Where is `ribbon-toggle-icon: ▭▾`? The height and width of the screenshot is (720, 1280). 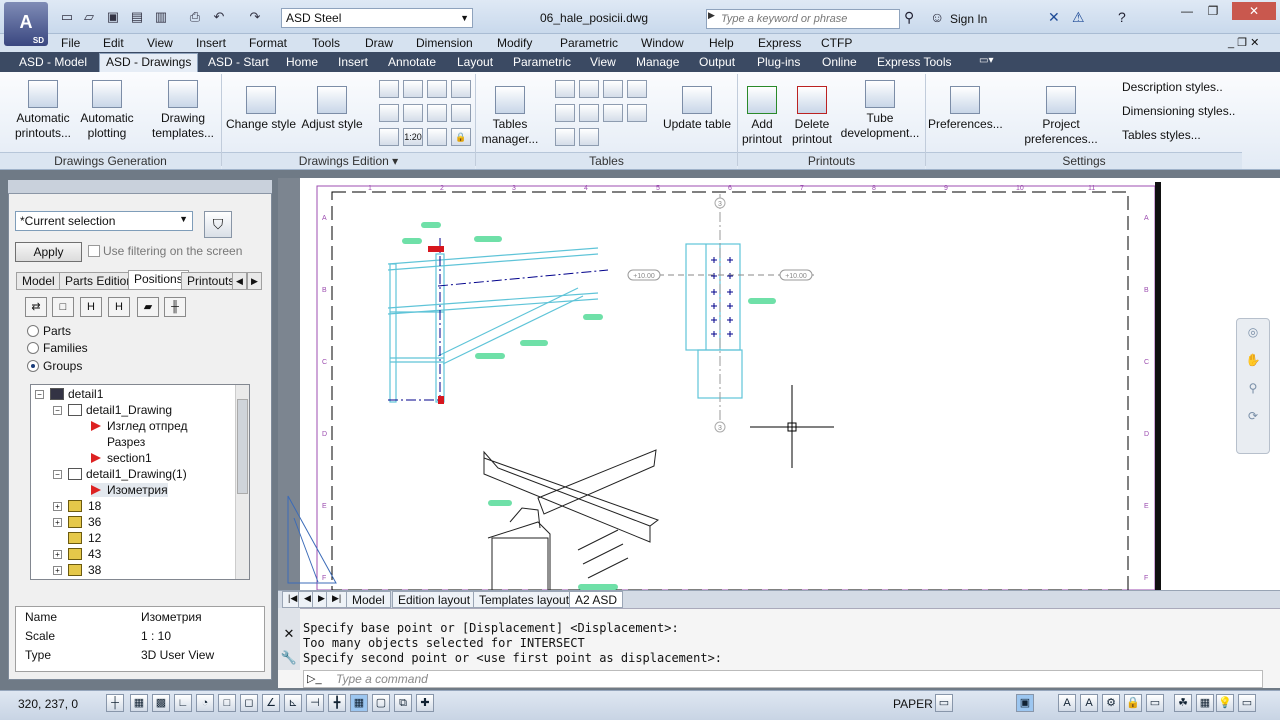
ribbon-toggle-icon: ▭▾ is located at coordinates (986, 60).